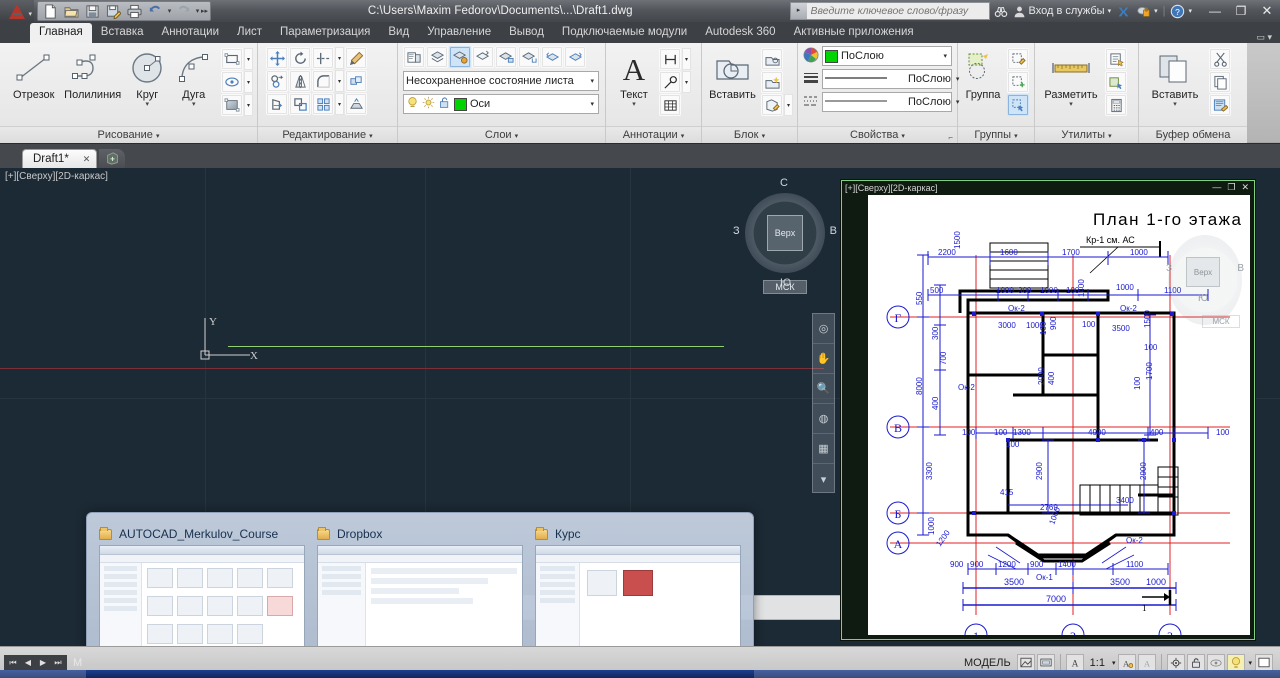 The image size is (1280, 678). What do you see at coordinates (1231, 187) in the screenshot?
I see `floating-restore-button: ❐` at bounding box center [1231, 187].